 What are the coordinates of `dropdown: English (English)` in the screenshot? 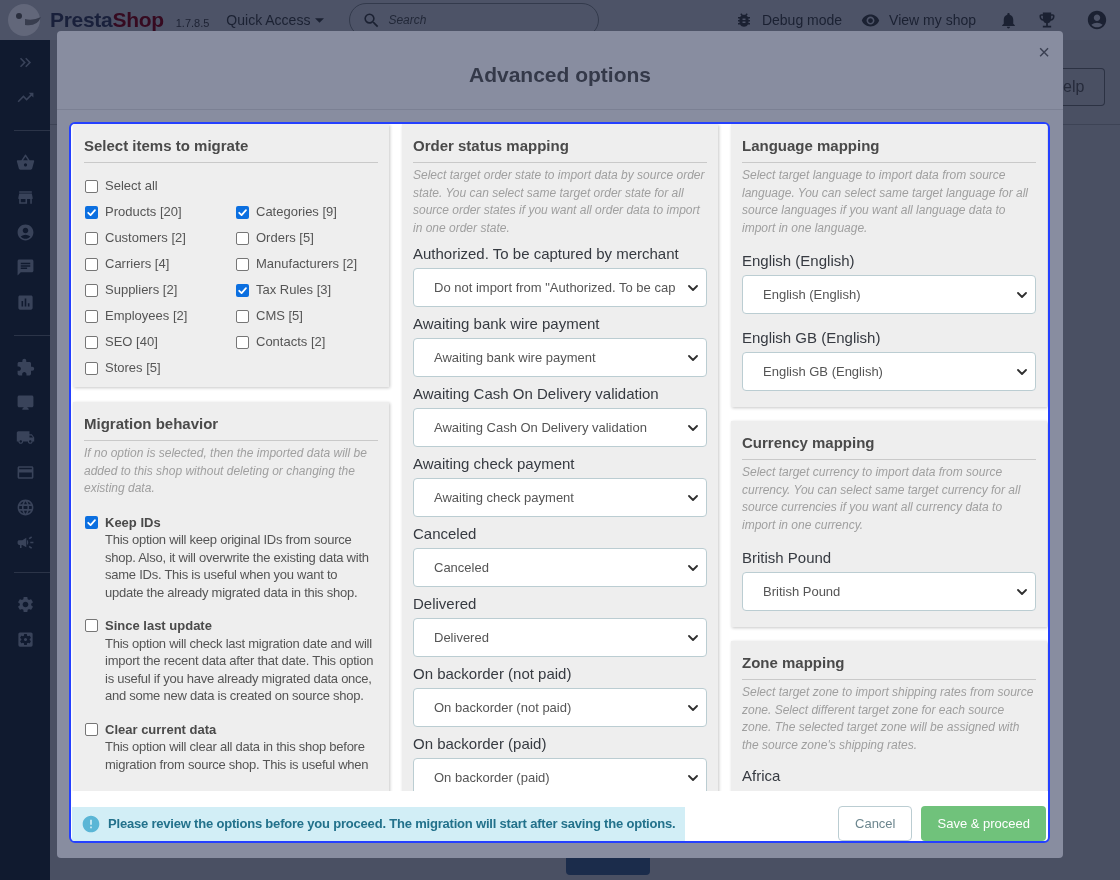 It's located at (889, 294).